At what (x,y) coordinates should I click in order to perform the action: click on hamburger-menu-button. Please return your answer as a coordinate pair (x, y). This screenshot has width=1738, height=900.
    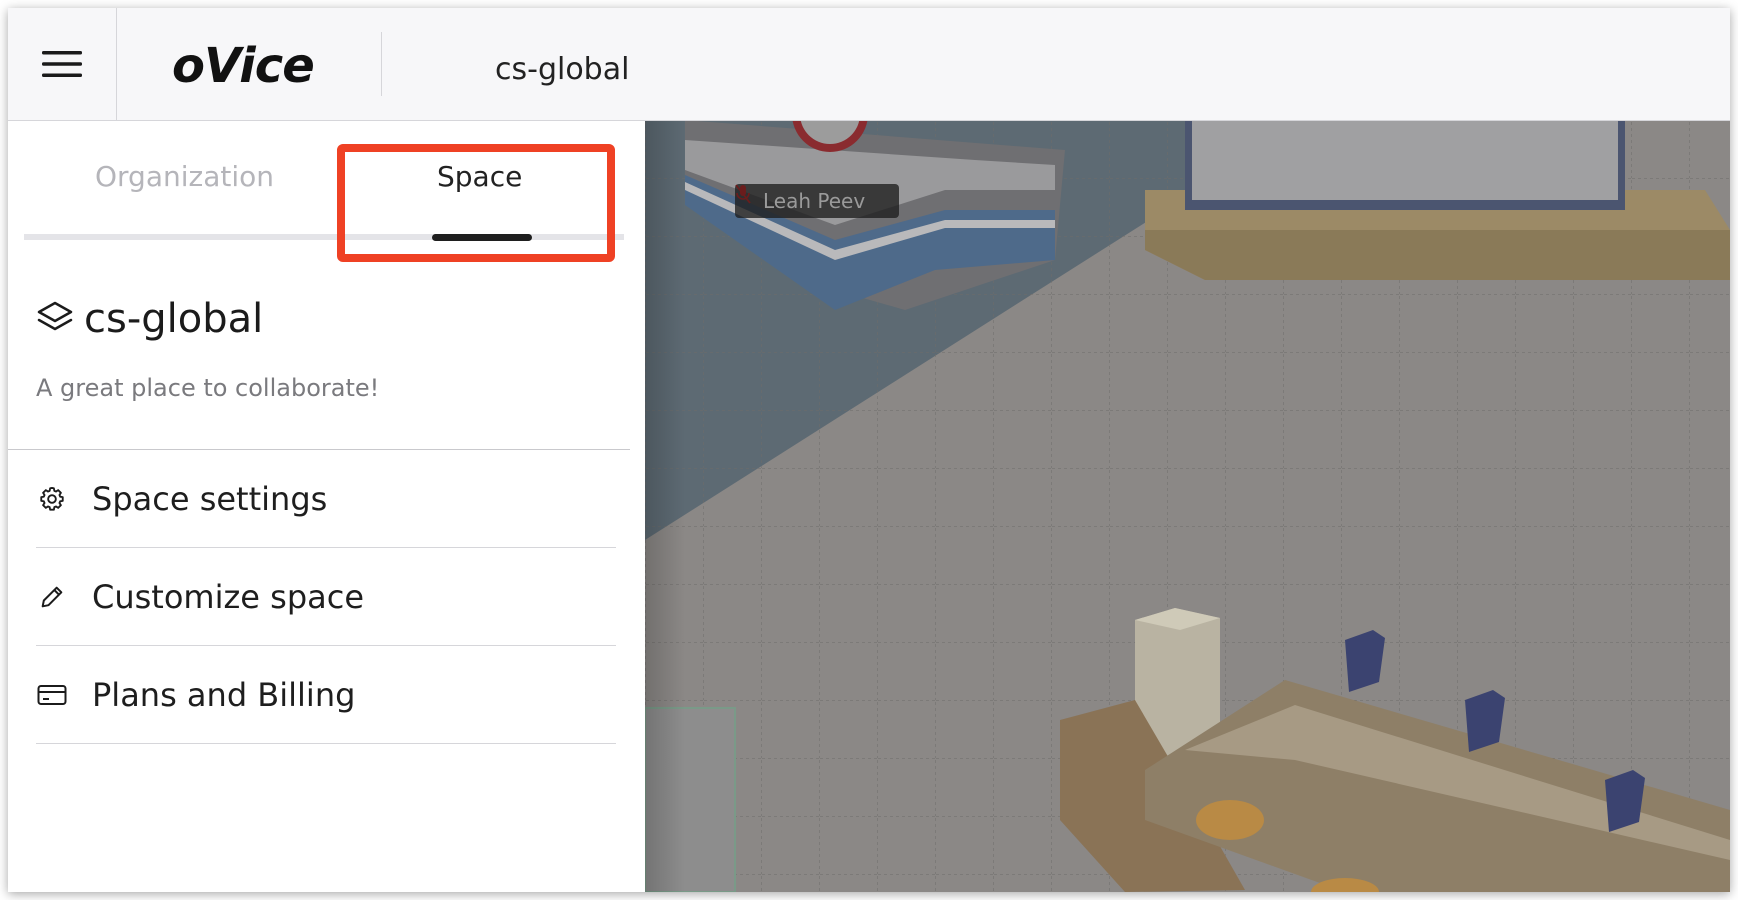
    Looking at the image, I should click on (62, 64).